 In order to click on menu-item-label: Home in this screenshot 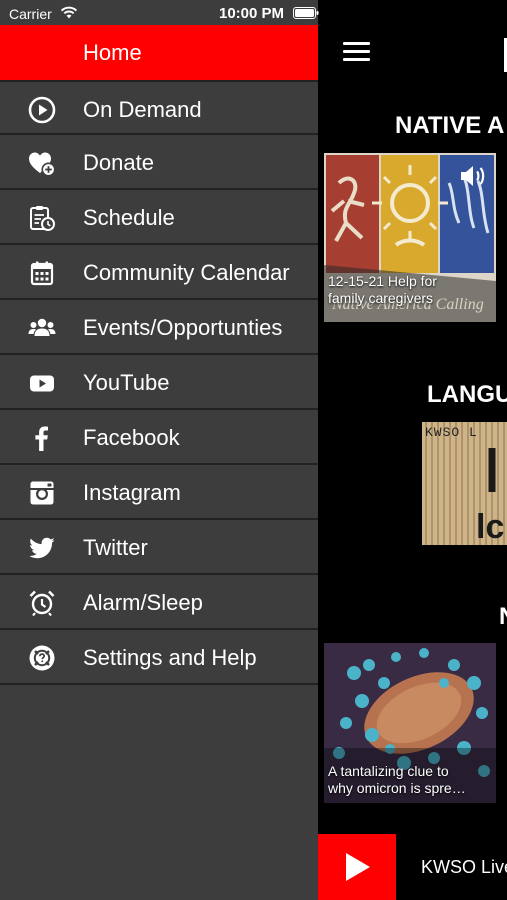, I will do `click(112, 52)`.